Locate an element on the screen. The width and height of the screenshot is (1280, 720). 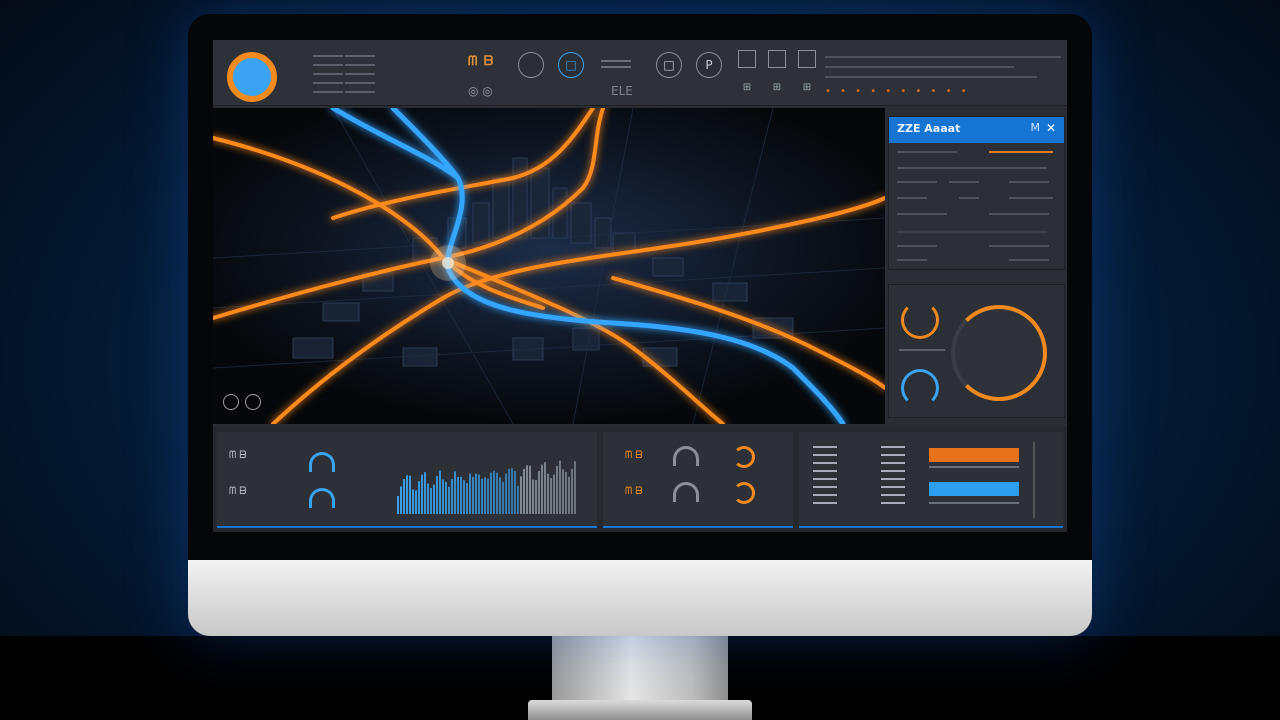
info-panel-title: ZZE Aaaat is located at coordinates (929, 128).